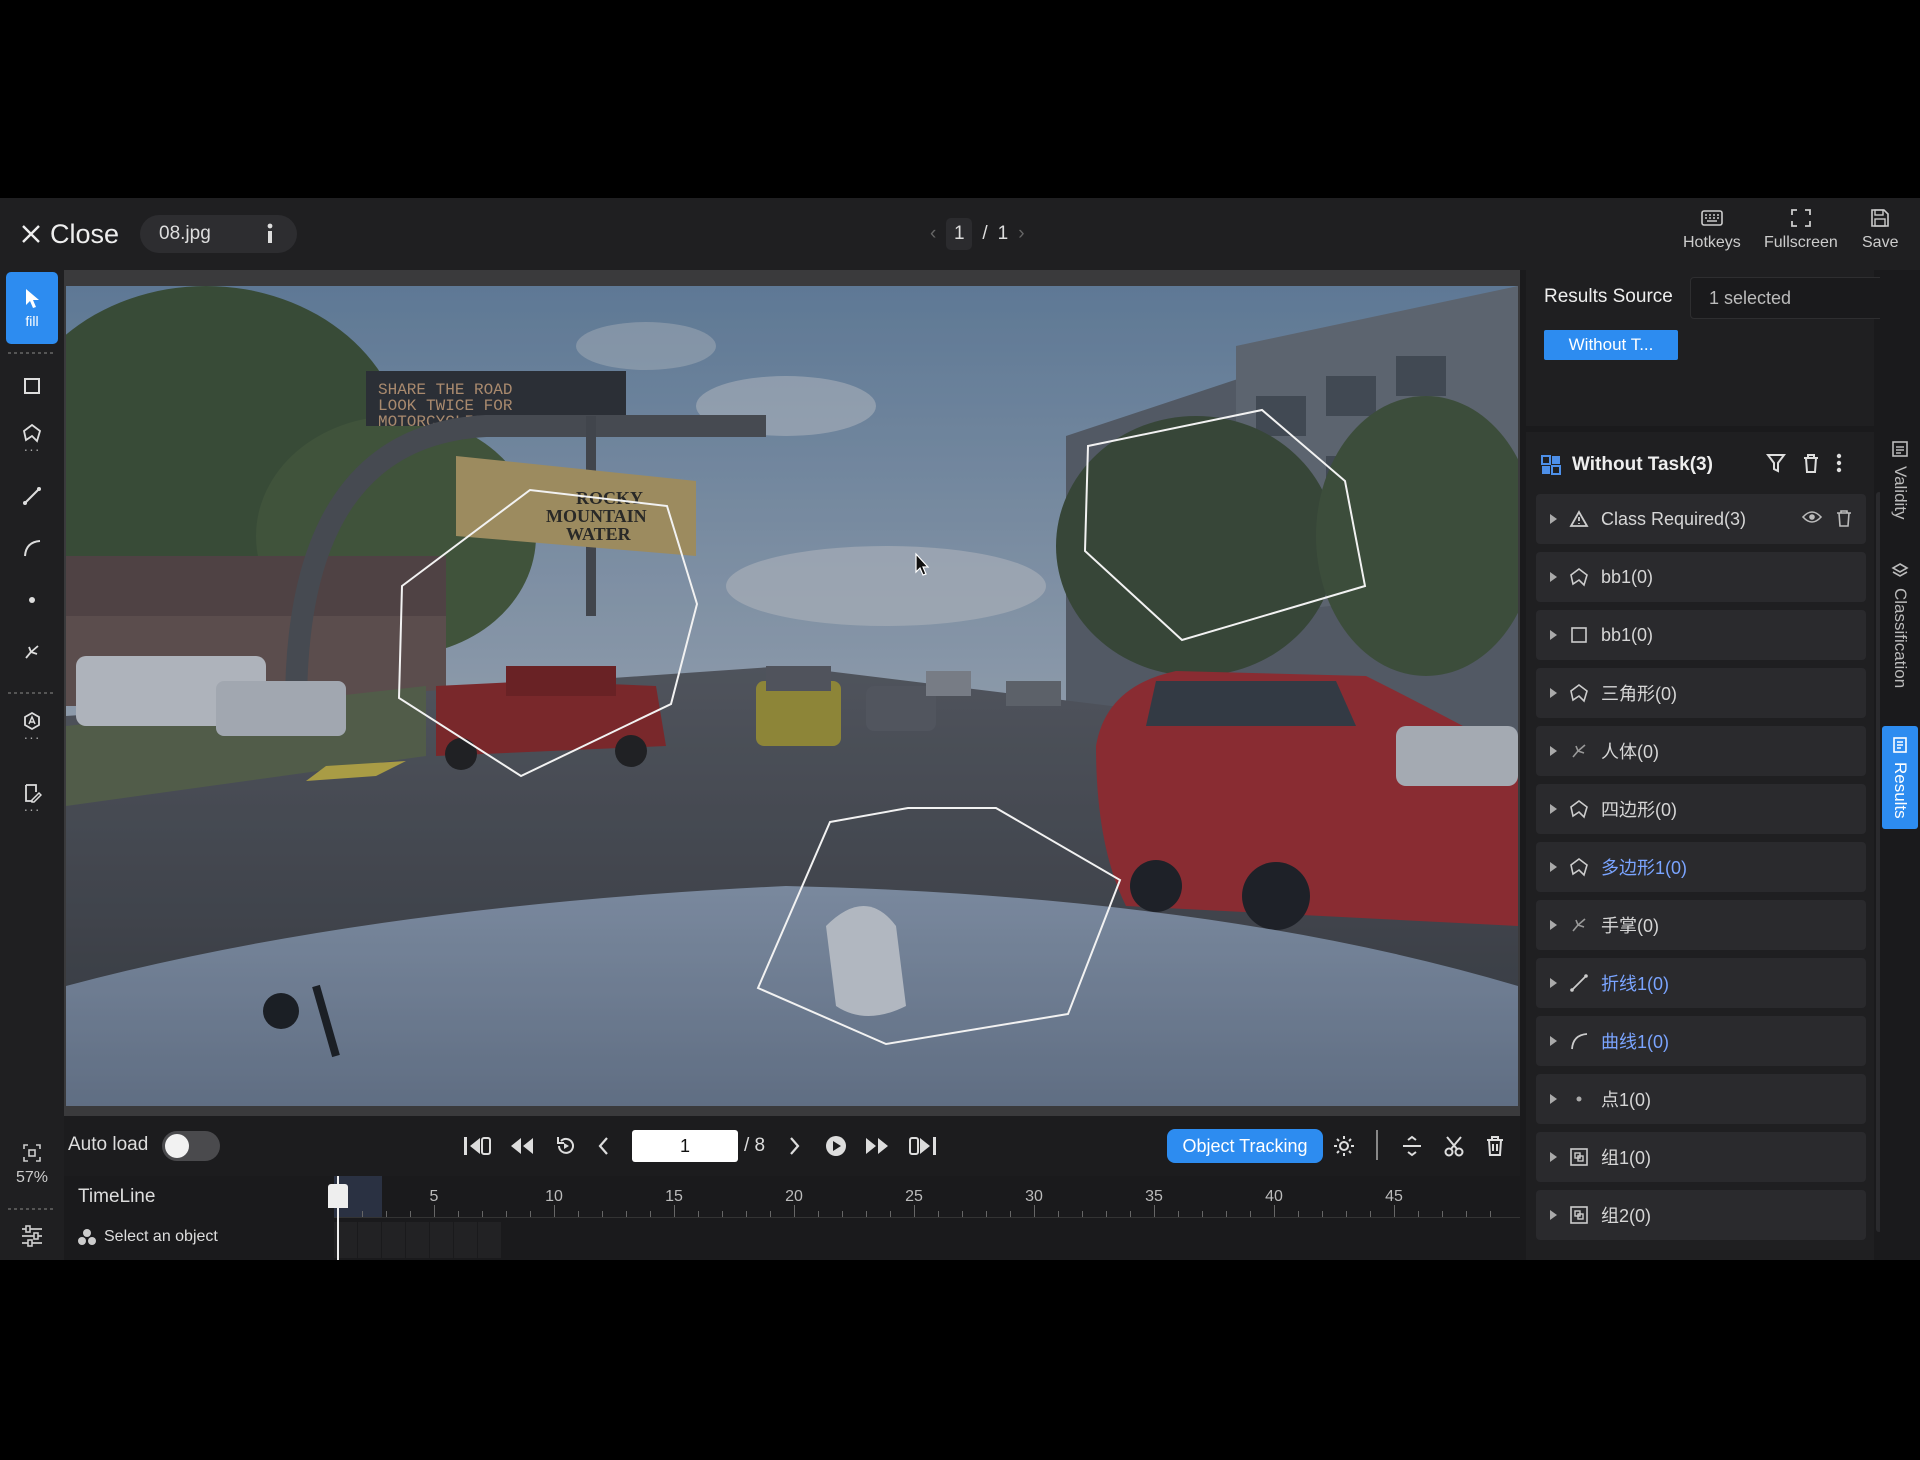  What do you see at coordinates (1701, 983) in the screenshot?
I see `tree-item-polyline1: 折线1(0)` at bounding box center [1701, 983].